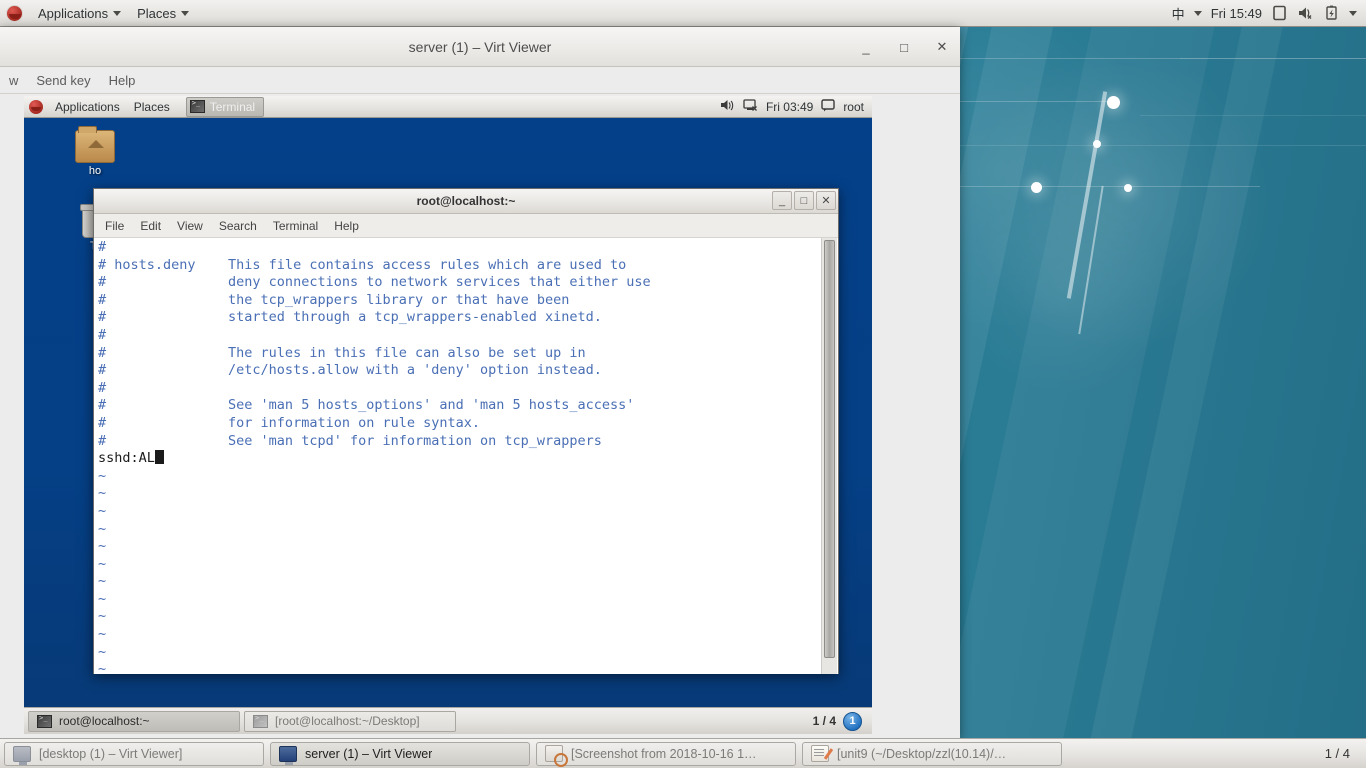 This screenshot has width=1366, height=768. What do you see at coordinates (1279, 13) in the screenshot?
I see `display-icon` at bounding box center [1279, 13].